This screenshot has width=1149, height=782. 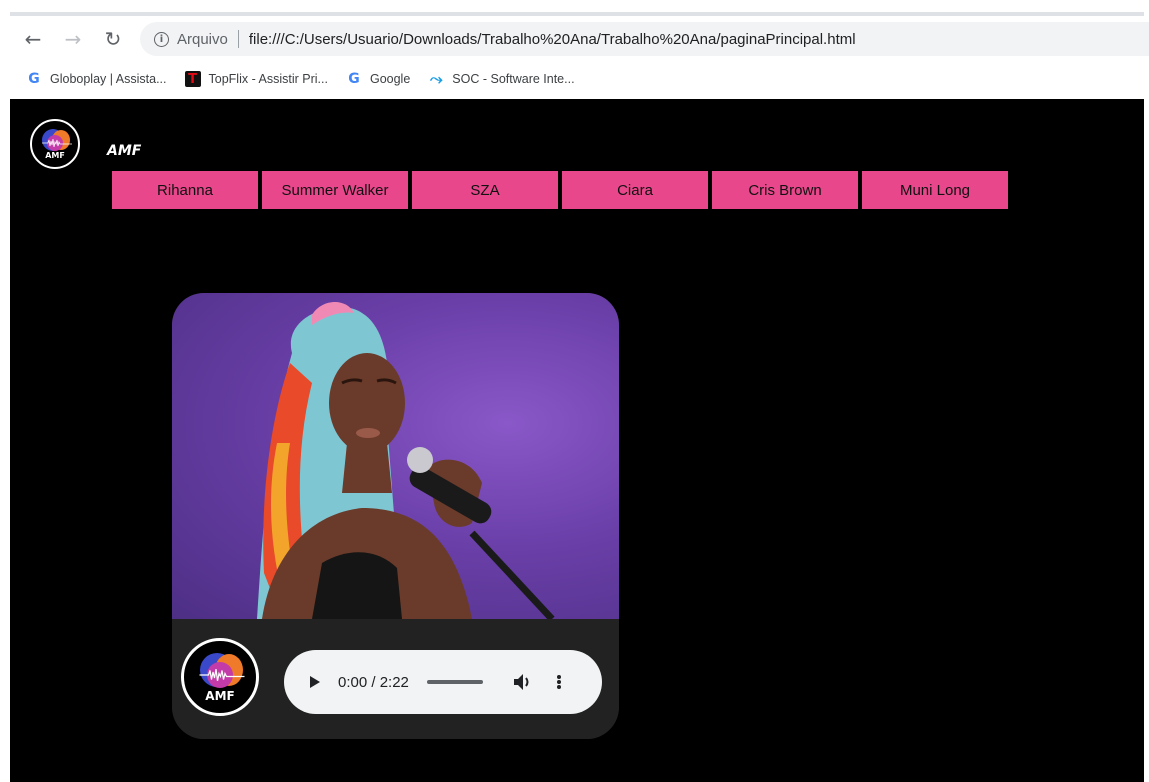 I want to click on bookmark-label: Google, so click(x=390, y=79).